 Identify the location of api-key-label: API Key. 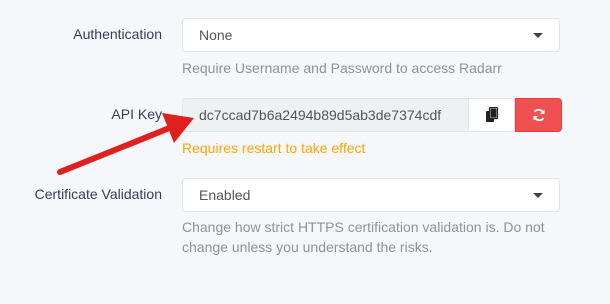
(136, 114).